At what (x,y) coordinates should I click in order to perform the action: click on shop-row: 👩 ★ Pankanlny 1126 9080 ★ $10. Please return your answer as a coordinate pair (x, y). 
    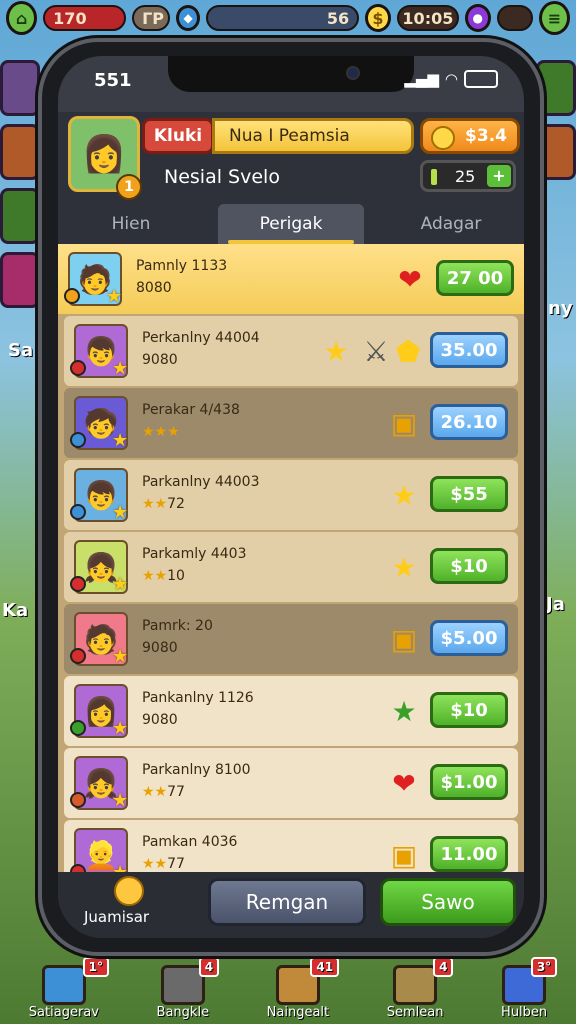
    Looking at the image, I should click on (291, 711).